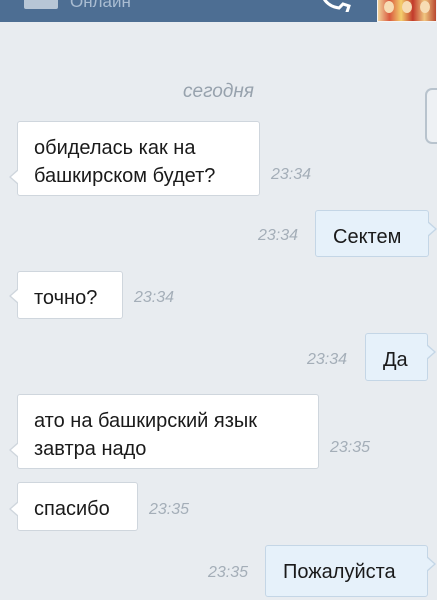  What do you see at coordinates (376, 233) in the screenshot?
I see `message-bubble-outgoing: Сектем` at bounding box center [376, 233].